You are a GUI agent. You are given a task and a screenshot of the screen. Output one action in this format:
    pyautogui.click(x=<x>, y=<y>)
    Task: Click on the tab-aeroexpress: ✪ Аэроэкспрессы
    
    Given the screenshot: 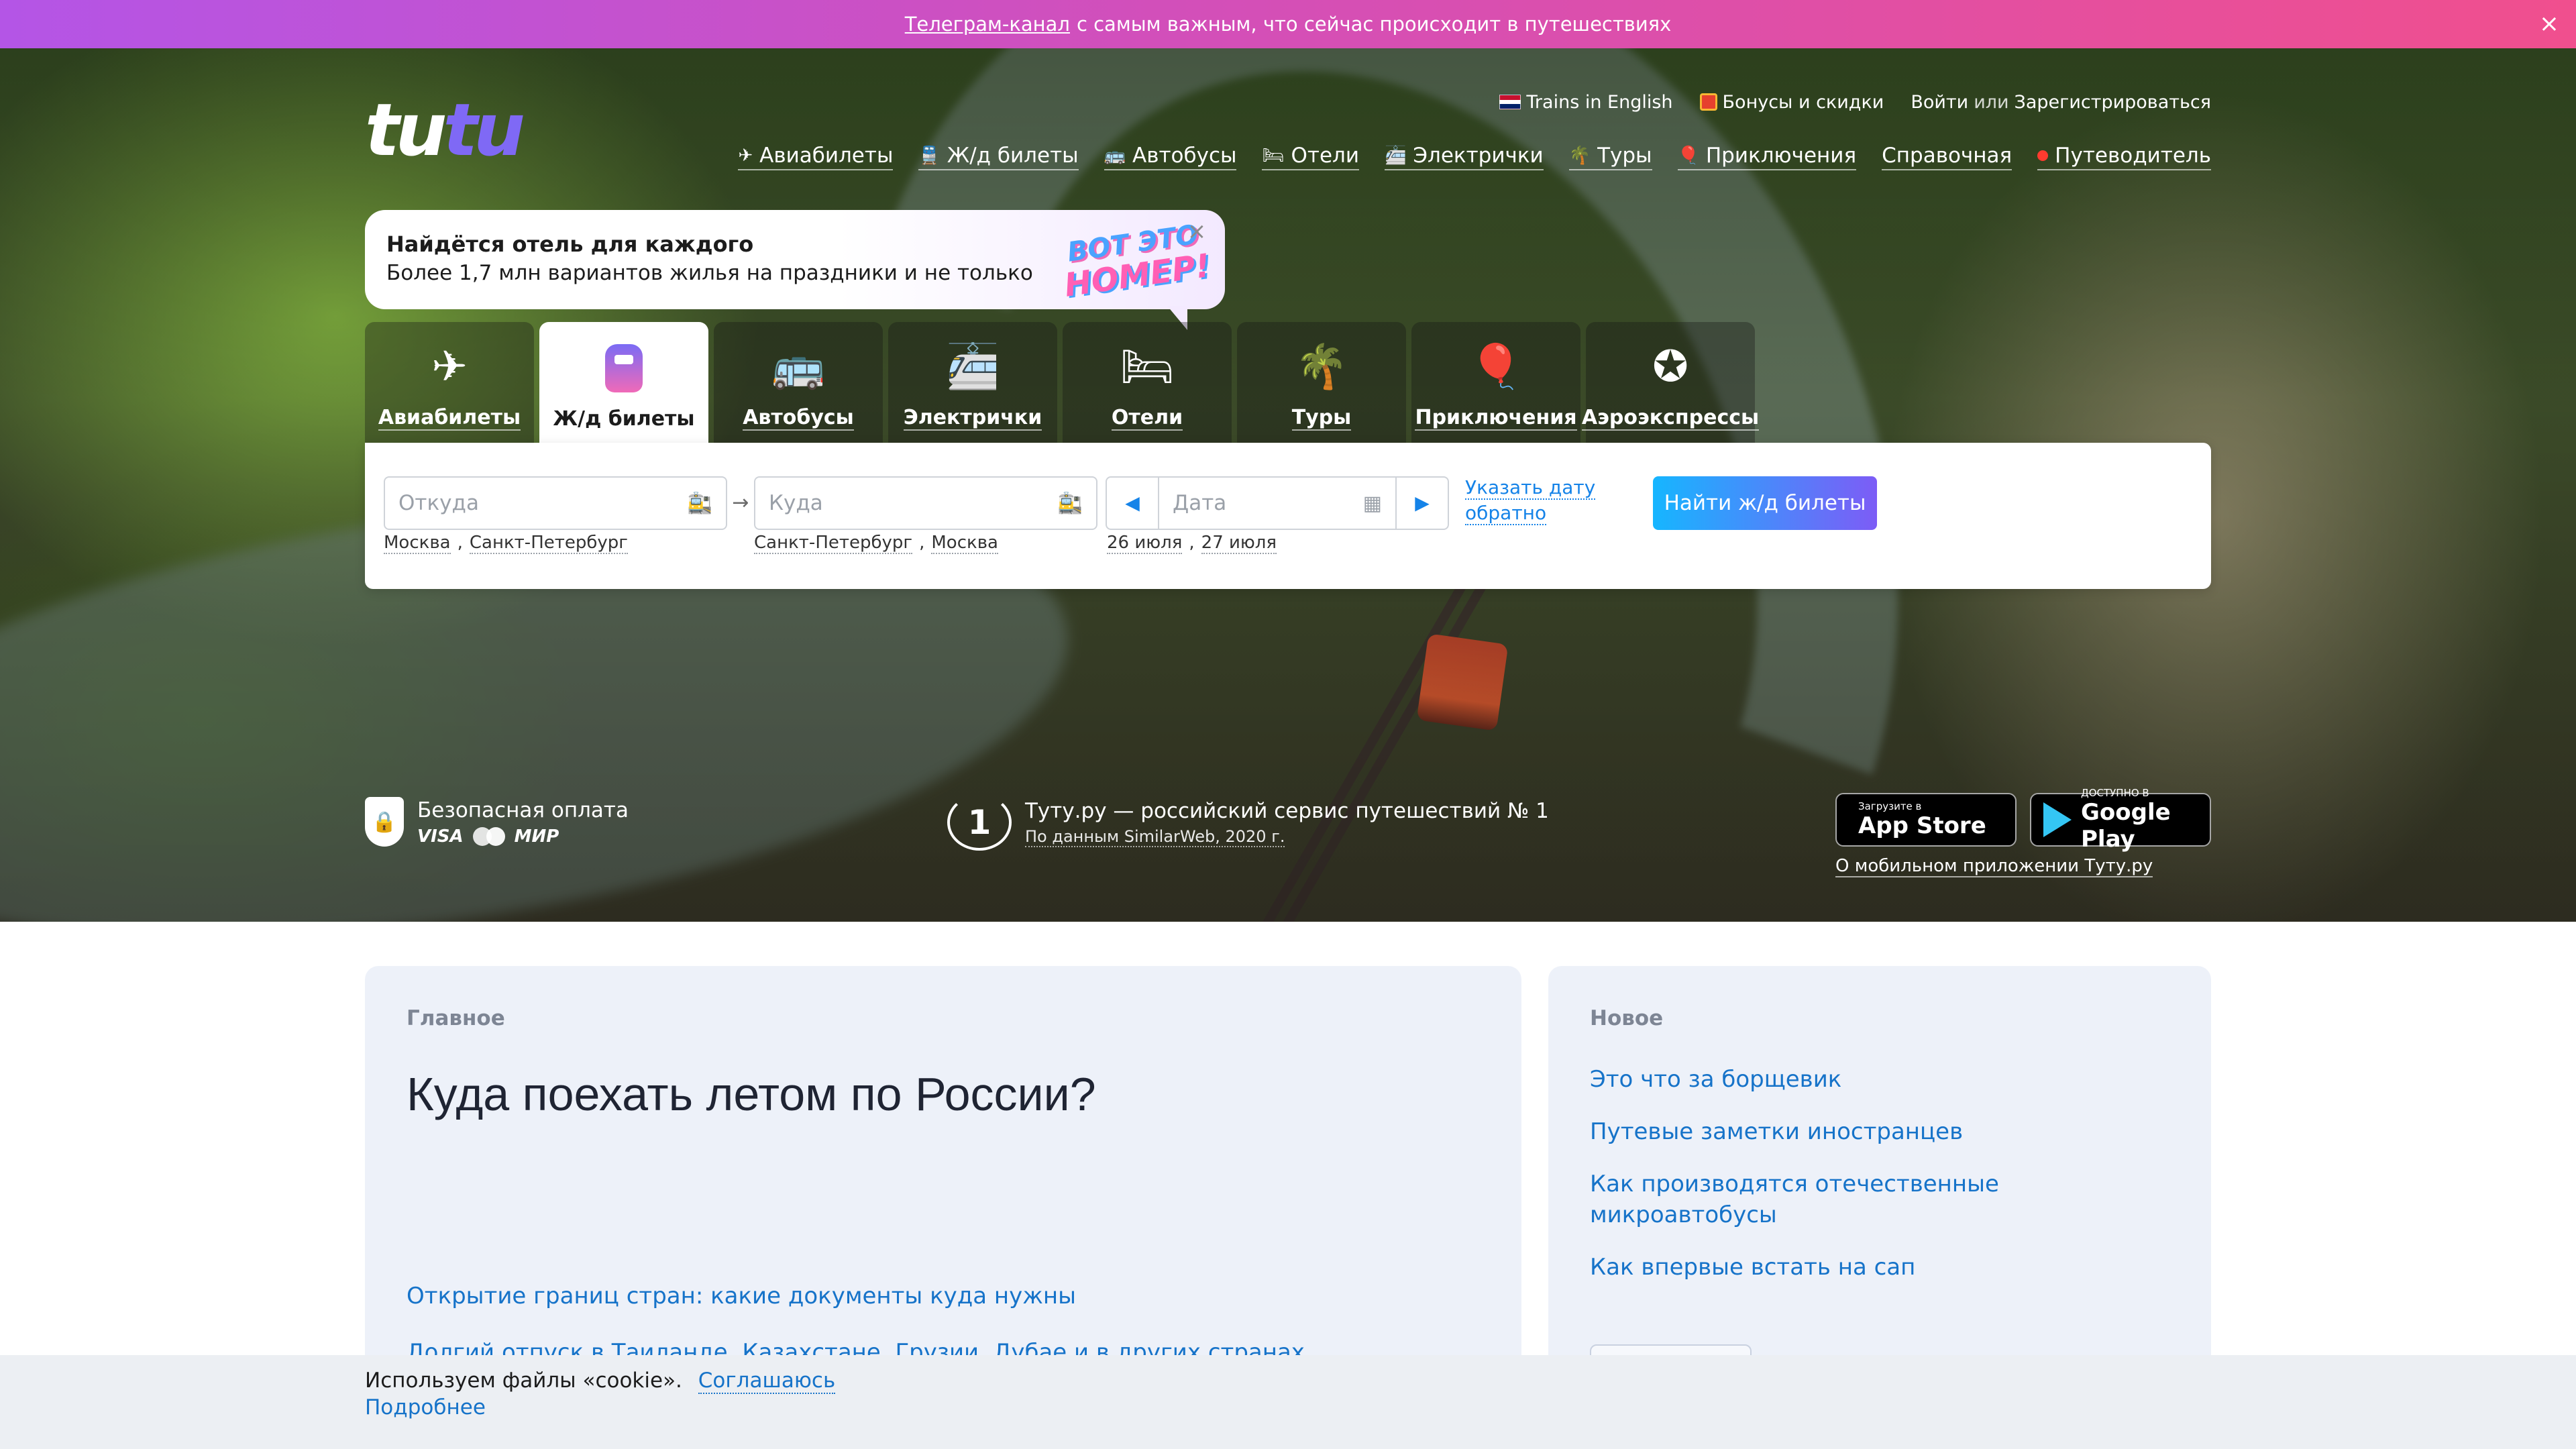 What is the action you would take?
    pyautogui.click(x=1670, y=382)
    